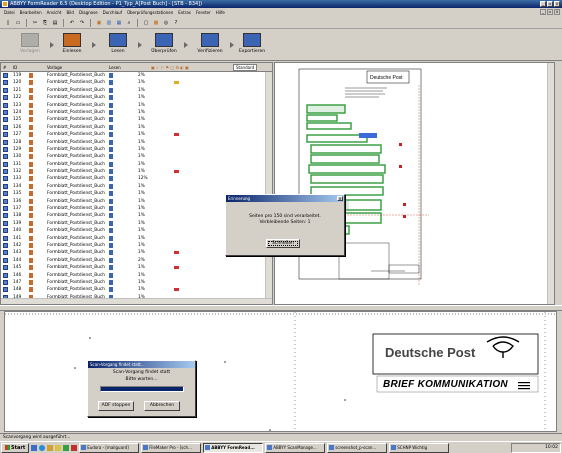 The image size is (562, 453). I want to click on preview-vertical-scrollbar, so click(550, 183).